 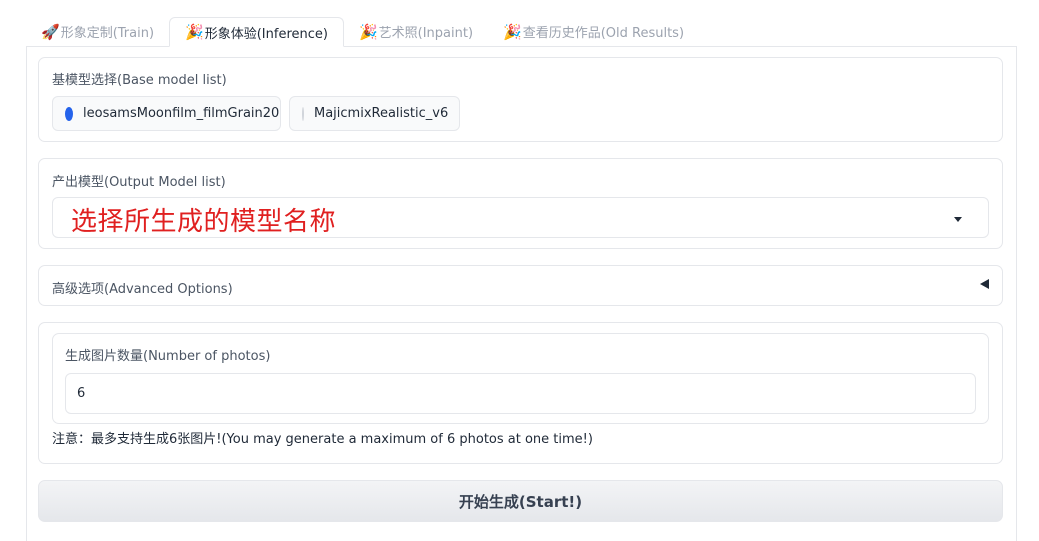 I want to click on tab-train: 🚀 形象定制(Train), so click(x=97, y=31).